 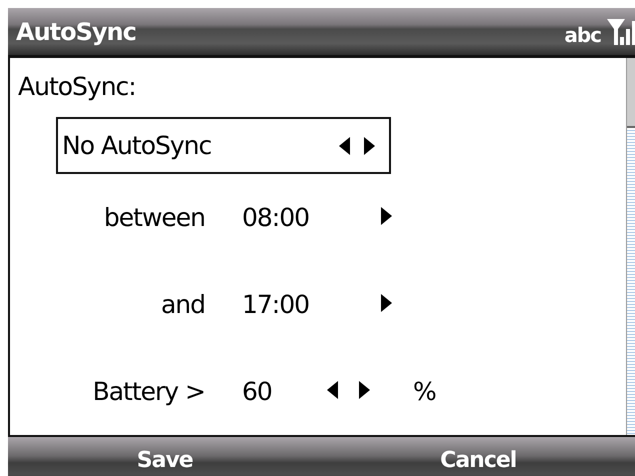 I want to click on field-label: Battery >, so click(x=148, y=391).